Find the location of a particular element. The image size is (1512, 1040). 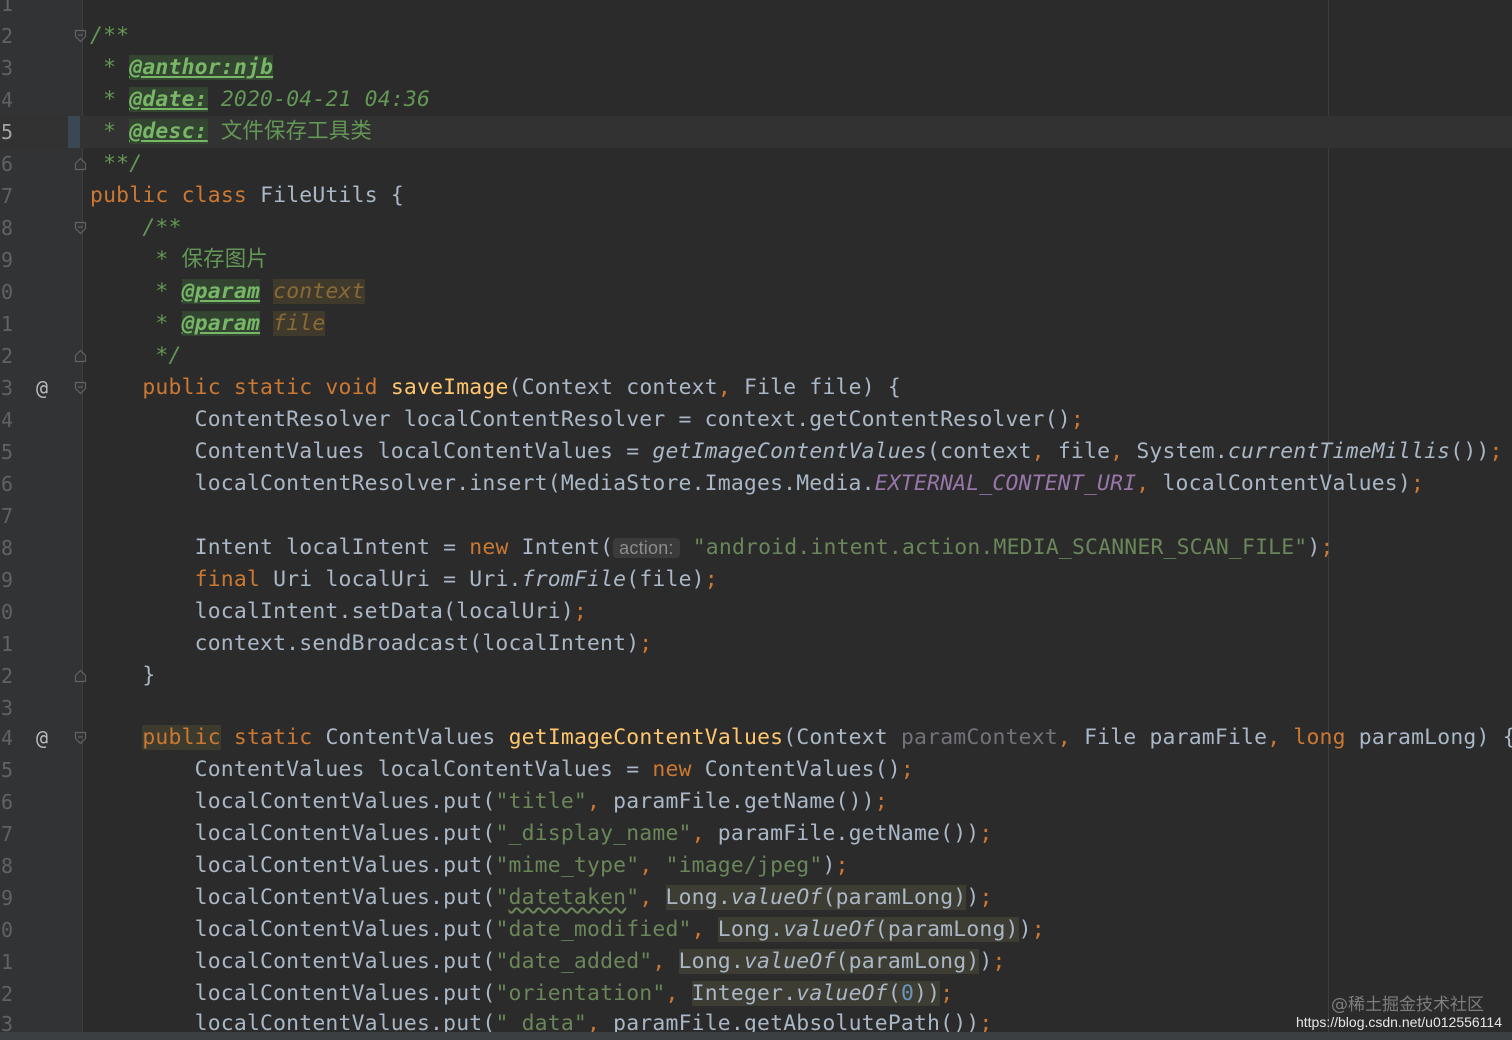

code-text: } is located at coordinates (122, 676).